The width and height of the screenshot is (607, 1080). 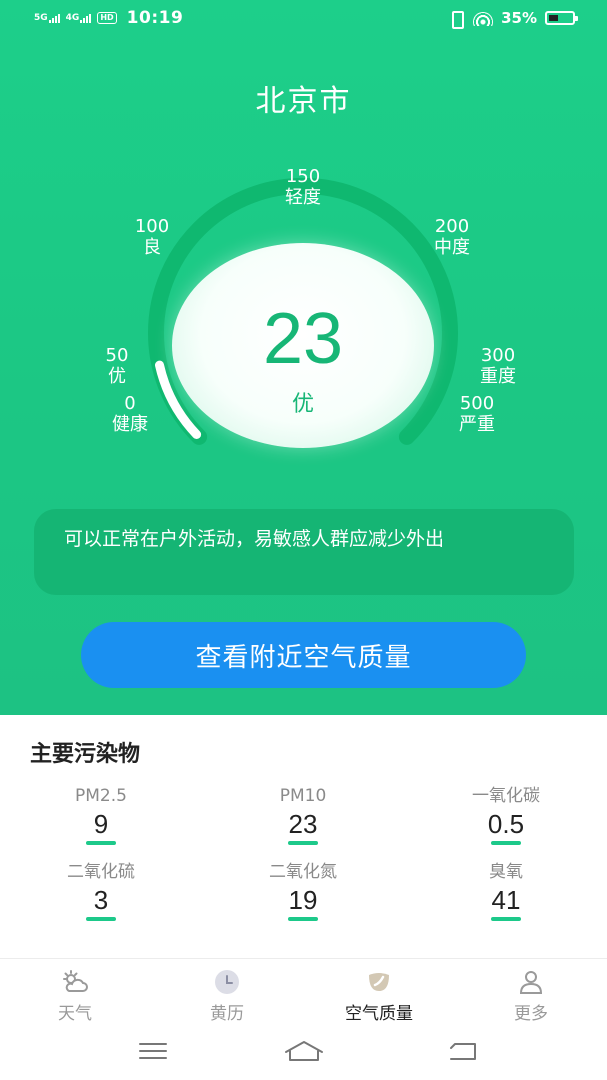 I want to click on home-icon, so click(x=304, y=1051).